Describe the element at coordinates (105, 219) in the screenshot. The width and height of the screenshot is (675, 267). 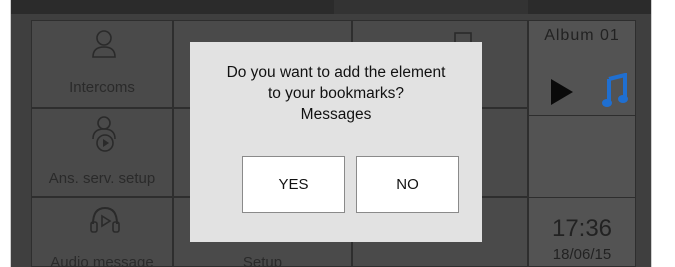
I see `headset-play-icon` at that location.